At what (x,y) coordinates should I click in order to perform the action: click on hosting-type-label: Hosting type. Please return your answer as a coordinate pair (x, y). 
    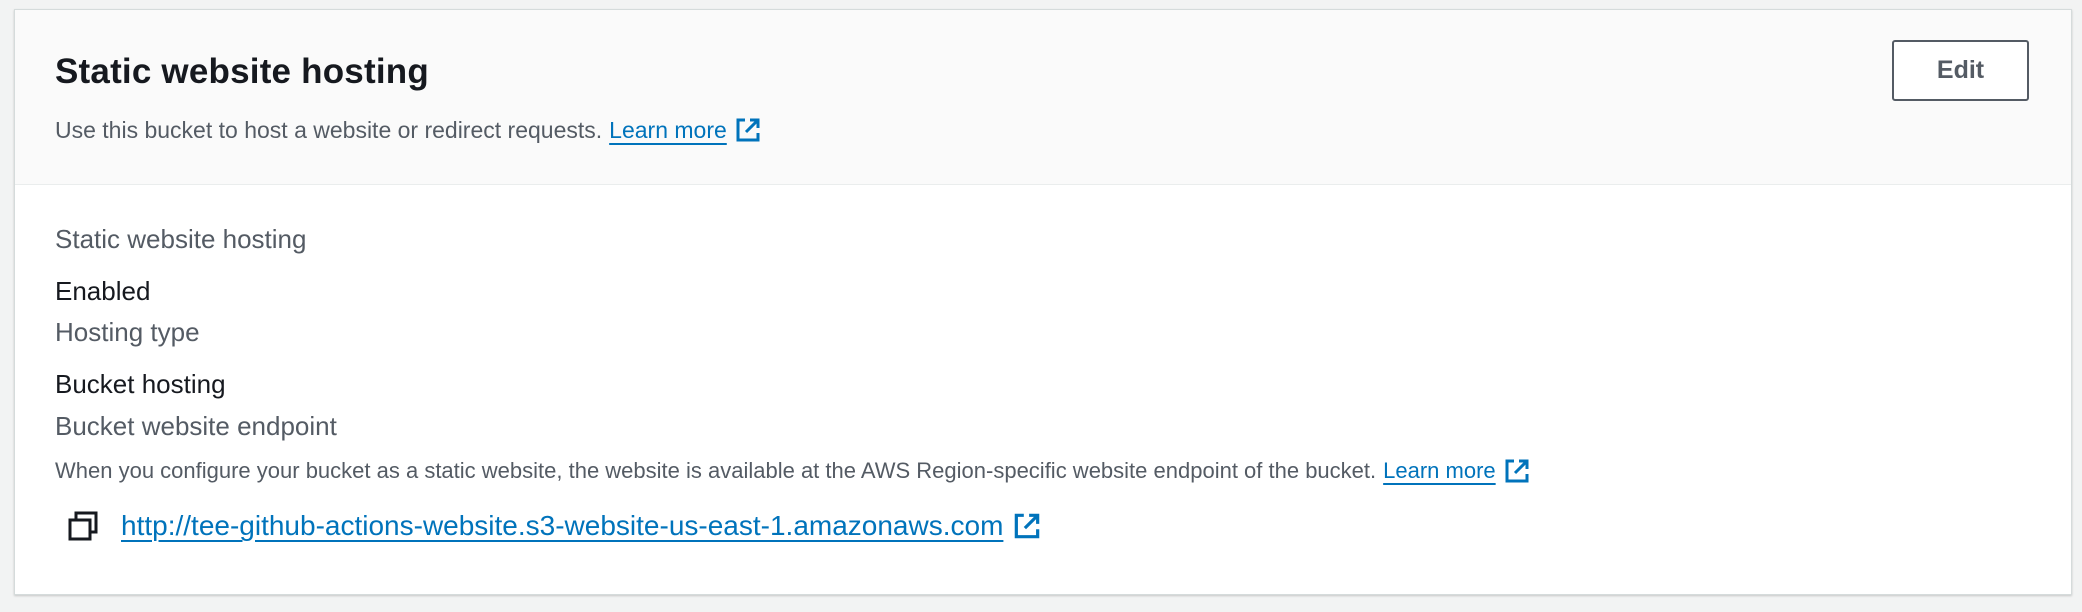
    Looking at the image, I should click on (127, 332).